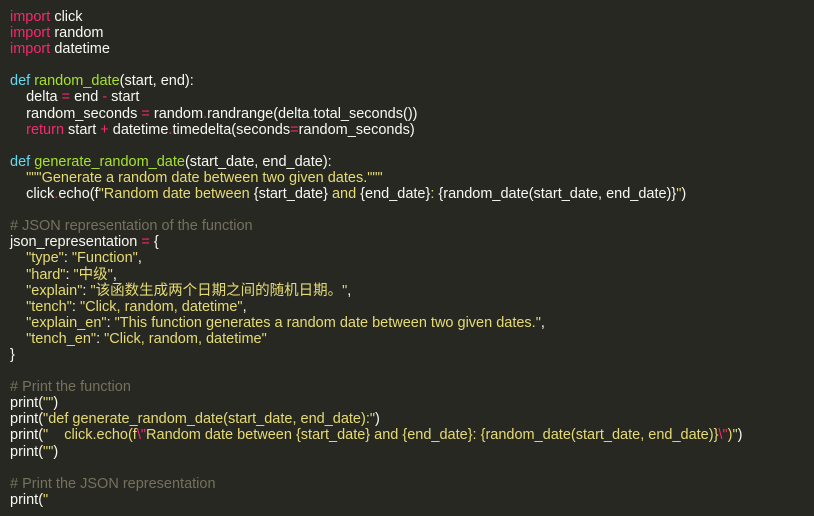 The height and width of the screenshot is (516, 814). What do you see at coordinates (156, 81) in the screenshot?
I see `code-token: (start, end):` at bounding box center [156, 81].